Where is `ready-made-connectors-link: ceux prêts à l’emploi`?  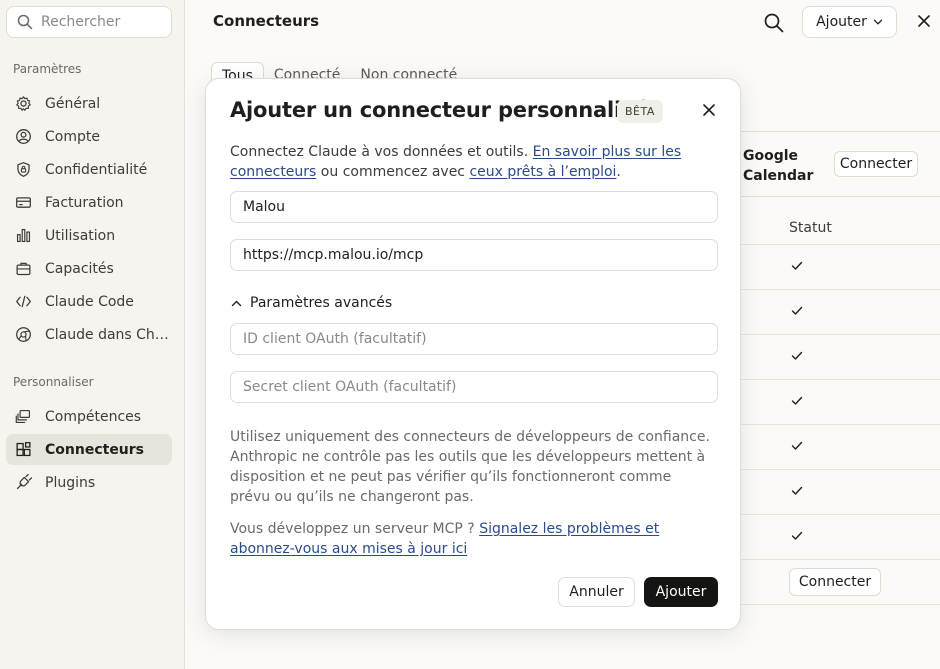 ready-made-connectors-link: ceux prêts à l’emploi is located at coordinates (542, 172).